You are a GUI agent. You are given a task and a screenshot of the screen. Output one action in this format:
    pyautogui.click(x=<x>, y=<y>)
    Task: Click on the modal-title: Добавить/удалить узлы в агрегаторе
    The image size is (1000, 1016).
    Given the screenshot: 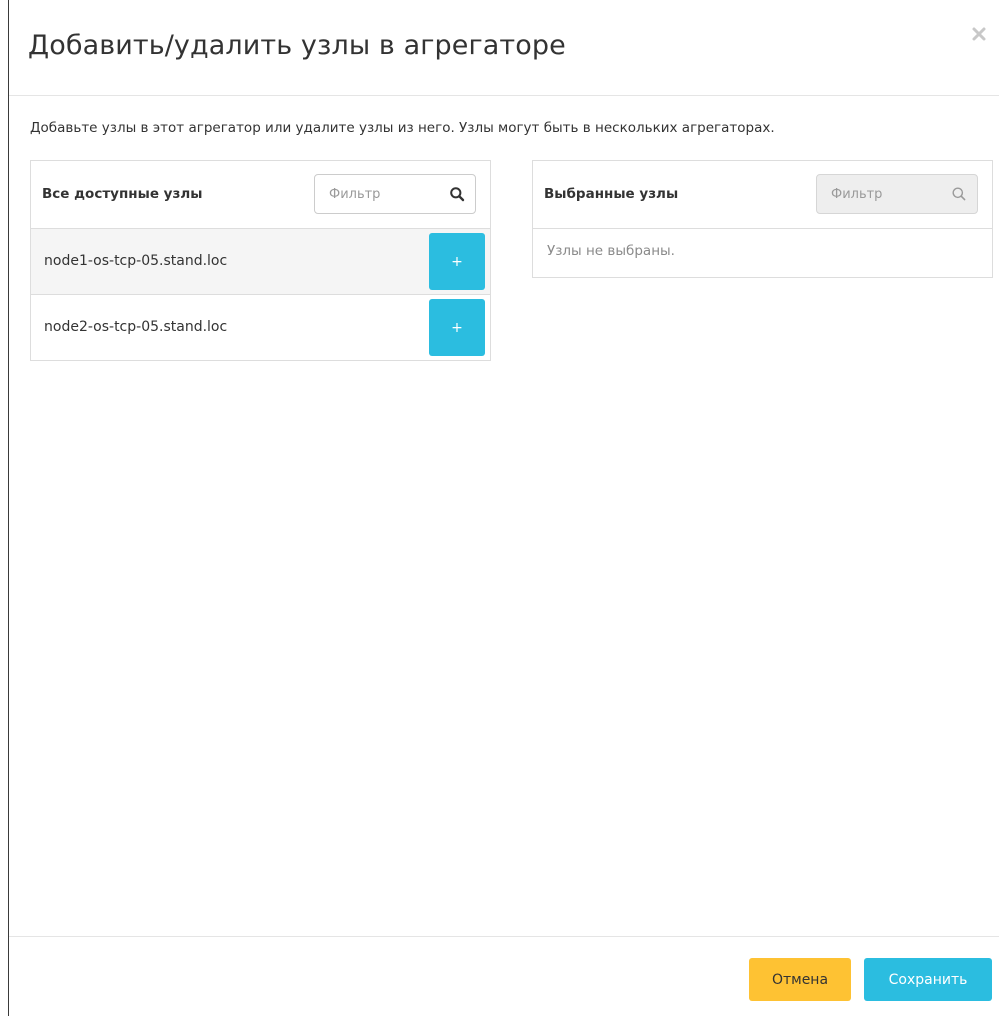 What is the action you would take?
    pyautogui.click(x=297, y=45)
    